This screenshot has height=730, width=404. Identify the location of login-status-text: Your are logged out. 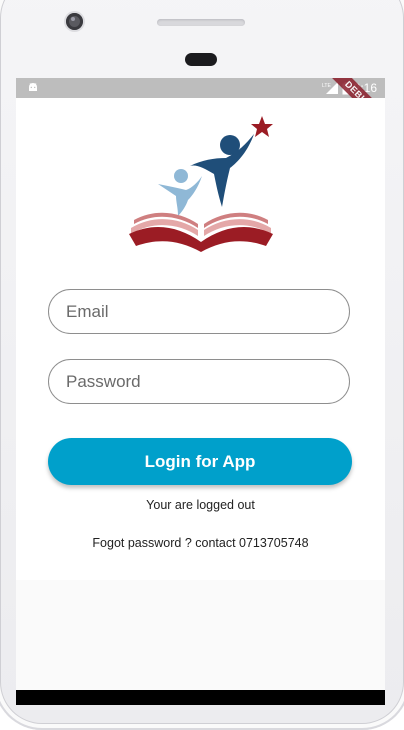
(200, 505).